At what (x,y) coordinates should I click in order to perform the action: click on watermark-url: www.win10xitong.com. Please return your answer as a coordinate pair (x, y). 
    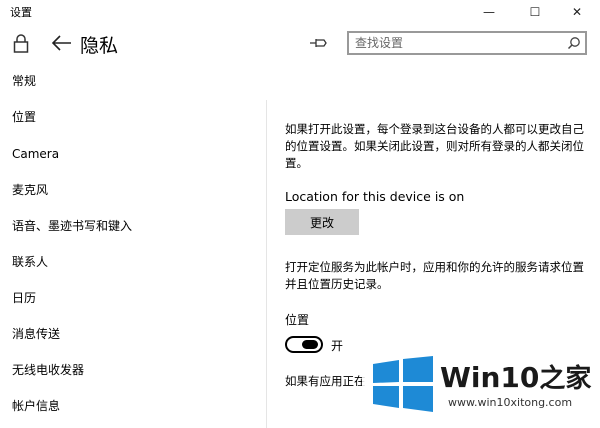
    Looking at the image, I should click on (510, 402).